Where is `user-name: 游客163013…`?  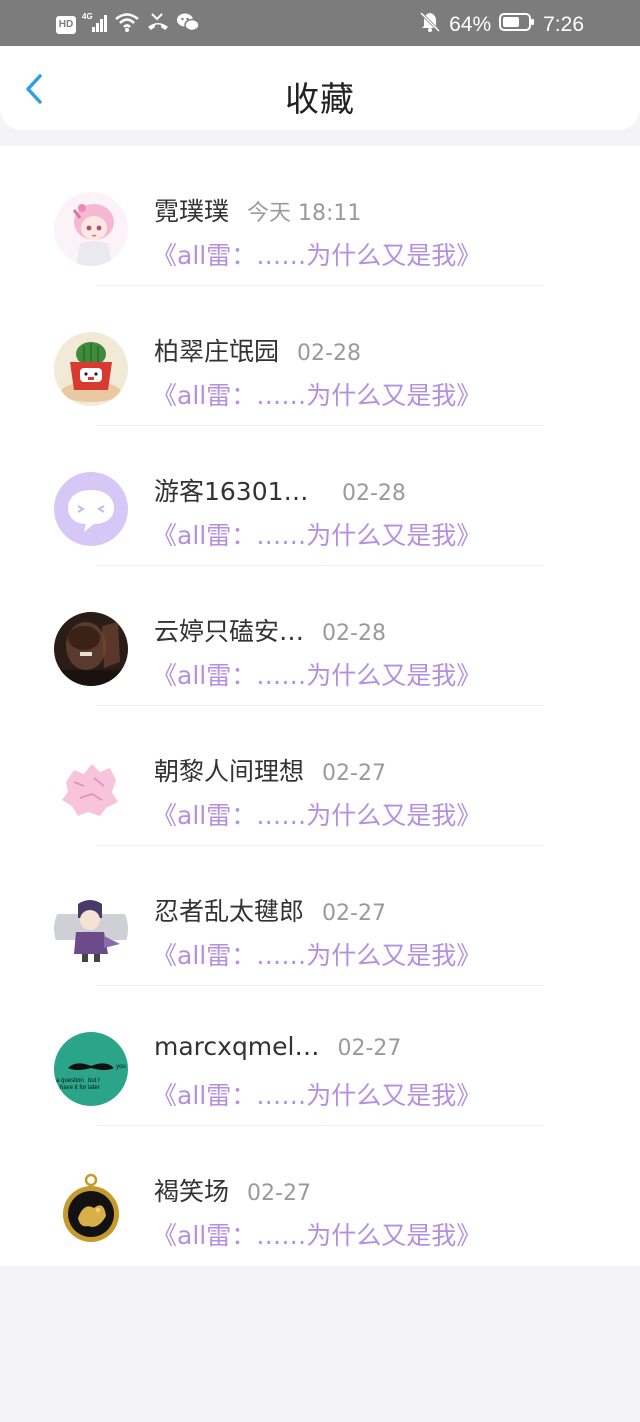
user-name: 游客163013… is located at coordinates (239, 491).